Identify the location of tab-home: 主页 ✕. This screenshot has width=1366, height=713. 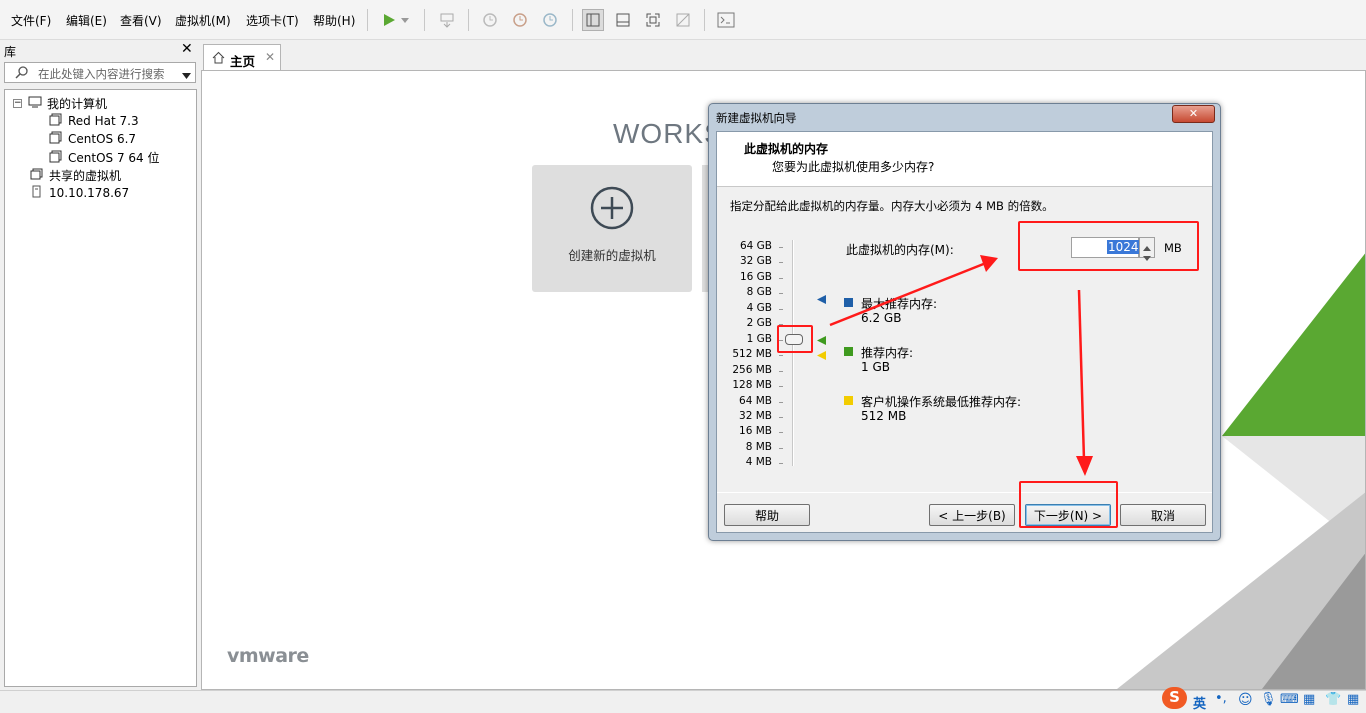
(242, 57).